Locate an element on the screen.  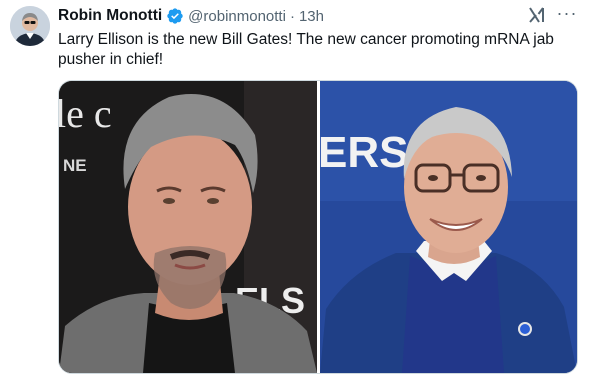
author-name: Robin Monotti is located at coordinates (110, 16).